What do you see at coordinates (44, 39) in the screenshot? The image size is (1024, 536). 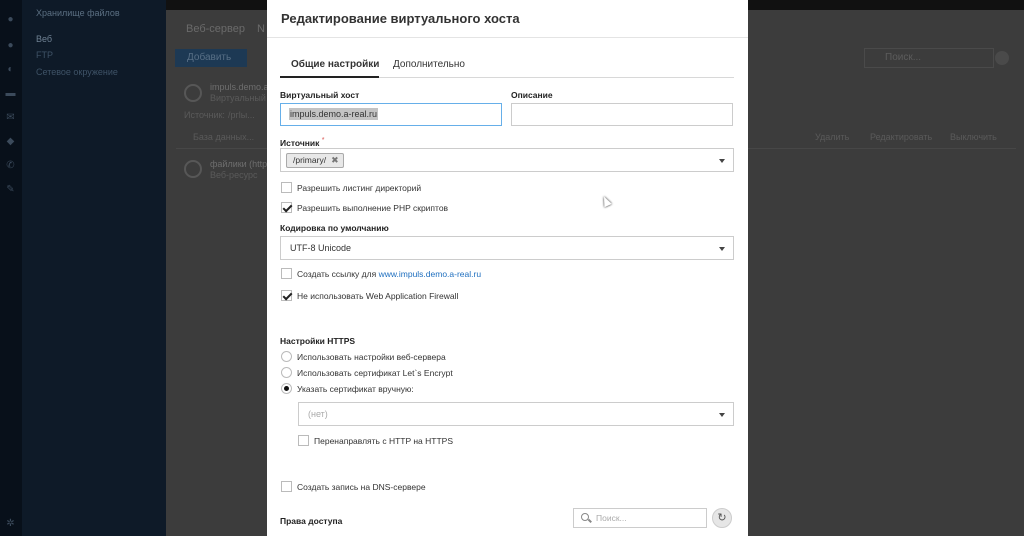 I see `sidebar-item-web: Веб` at bounding box center [44, 39].